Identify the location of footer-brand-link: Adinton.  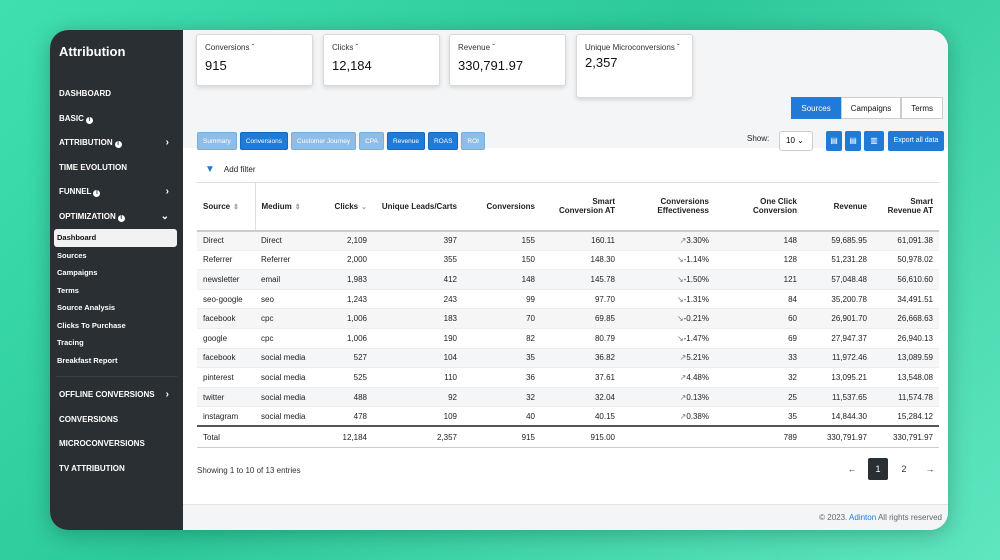
(862, 517).